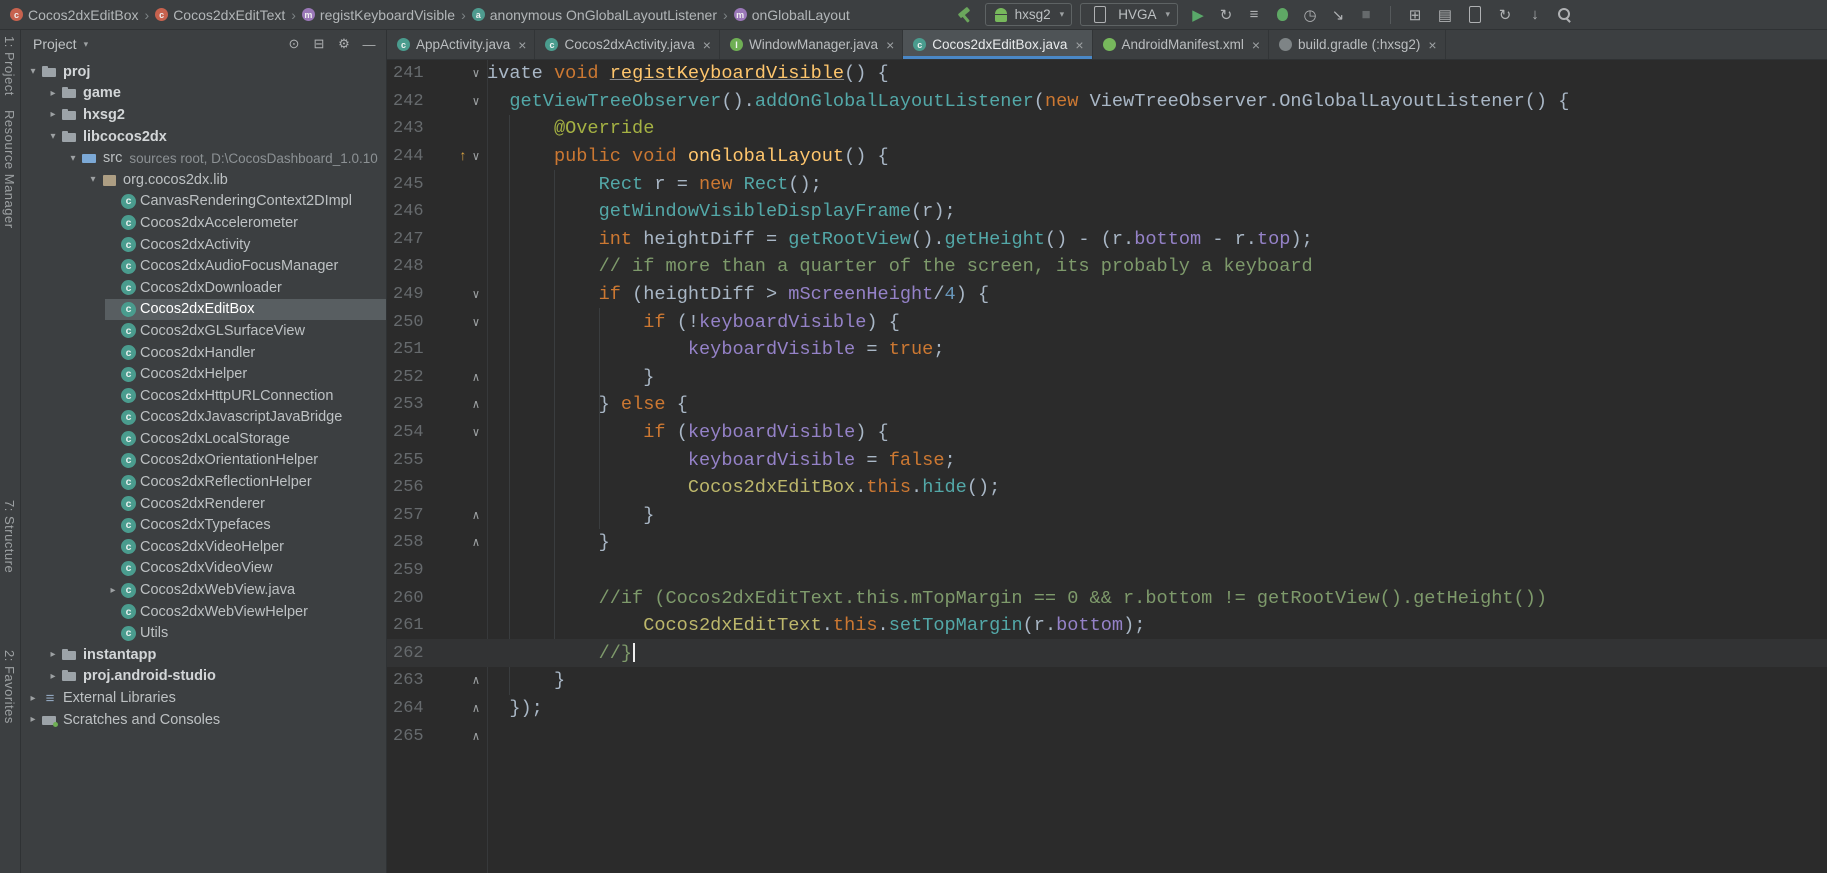 The height and width of the screenshot is (873, 1827). Describe the element at coordinates (203, 547) in the screenshot. I see `tree-item: c Cocos2dxVideoHelper` at that location.